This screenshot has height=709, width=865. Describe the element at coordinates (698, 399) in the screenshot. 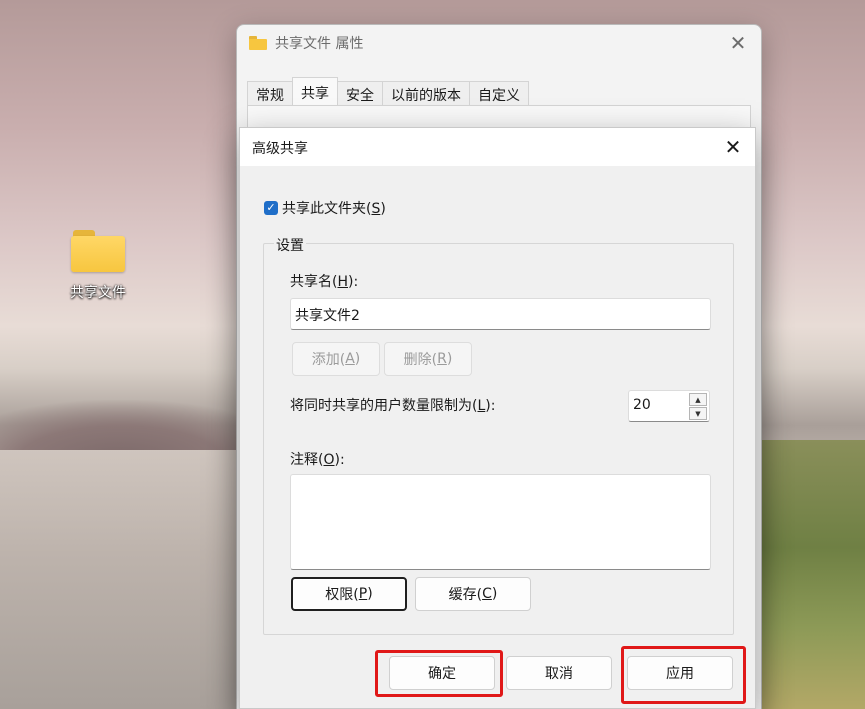

I see `spin-up-icon: ▲` at that location.